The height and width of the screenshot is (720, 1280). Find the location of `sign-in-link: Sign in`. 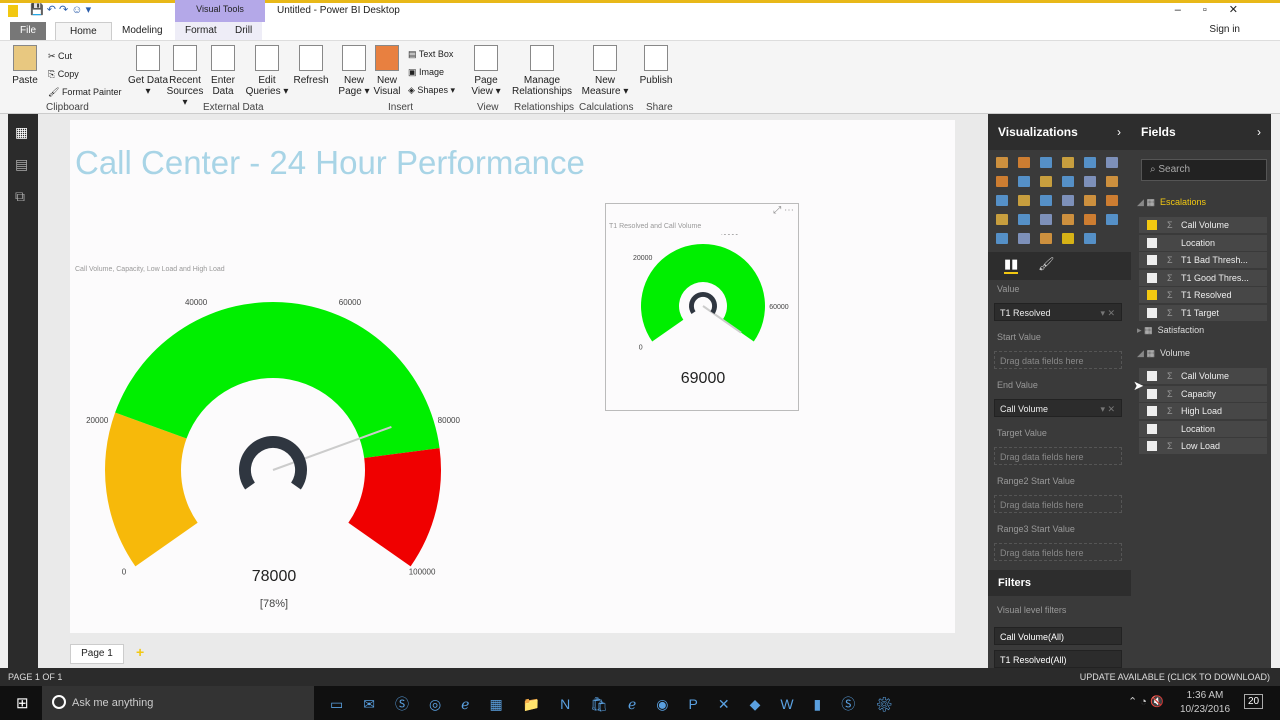

sign-in-link: Sign in is located at coordinates (1224, 29).